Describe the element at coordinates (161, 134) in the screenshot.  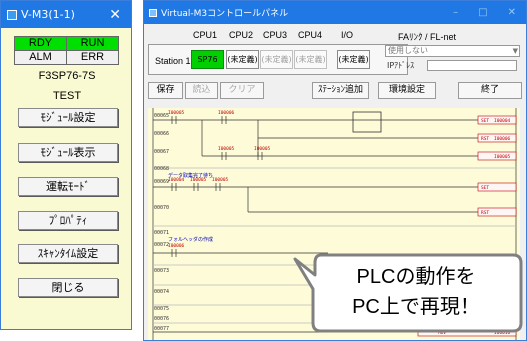
I see `step-number: 00066` at that location.